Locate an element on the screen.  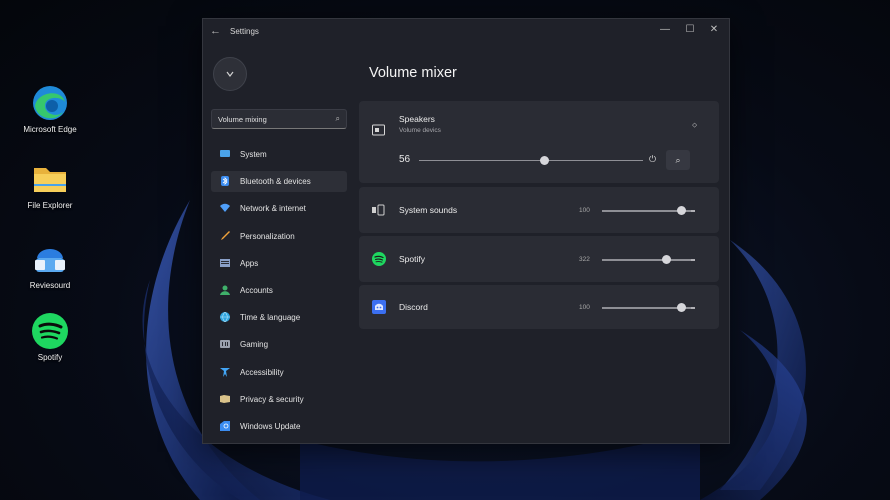
sidebar-item-label: Accessibility is located at coordinates (262, 372).